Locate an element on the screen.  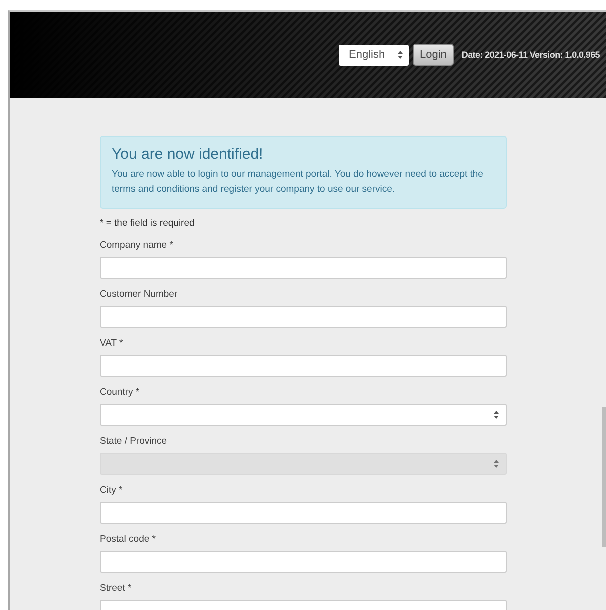
alert-title: You are now identified! is located at coordinates (188, 154).